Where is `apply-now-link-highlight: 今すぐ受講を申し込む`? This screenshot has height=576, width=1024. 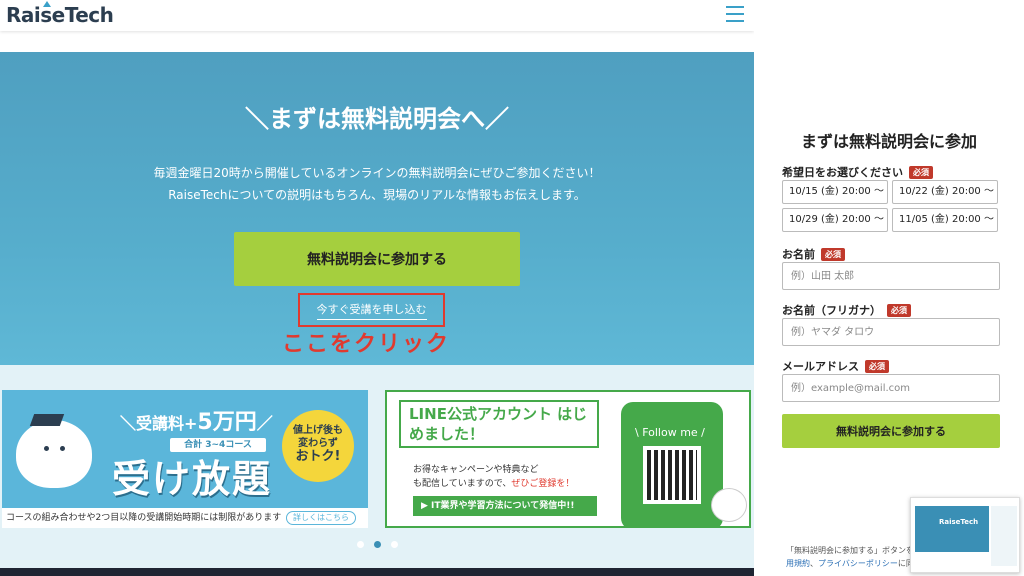
apply-now-link-highlight: 今すぐ受講を申し込む is located at coordinates (371, 310).